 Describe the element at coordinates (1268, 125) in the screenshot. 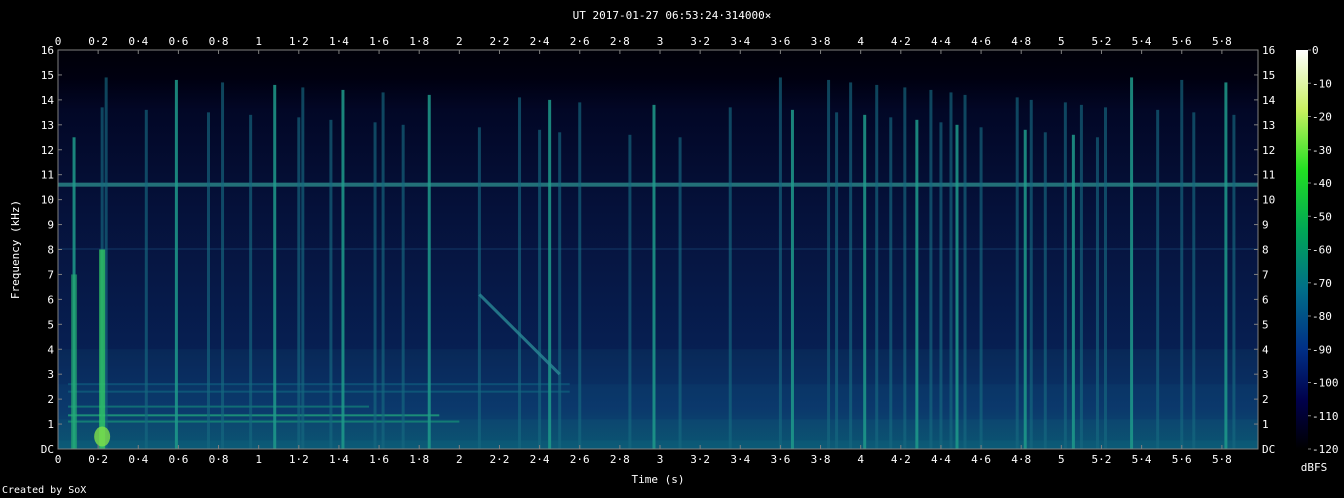

I see `y-tick-label: 13` at that location.